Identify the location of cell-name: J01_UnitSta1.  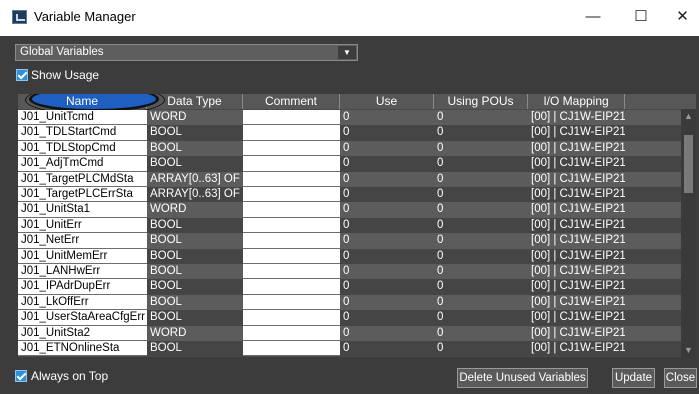
(82, 210).